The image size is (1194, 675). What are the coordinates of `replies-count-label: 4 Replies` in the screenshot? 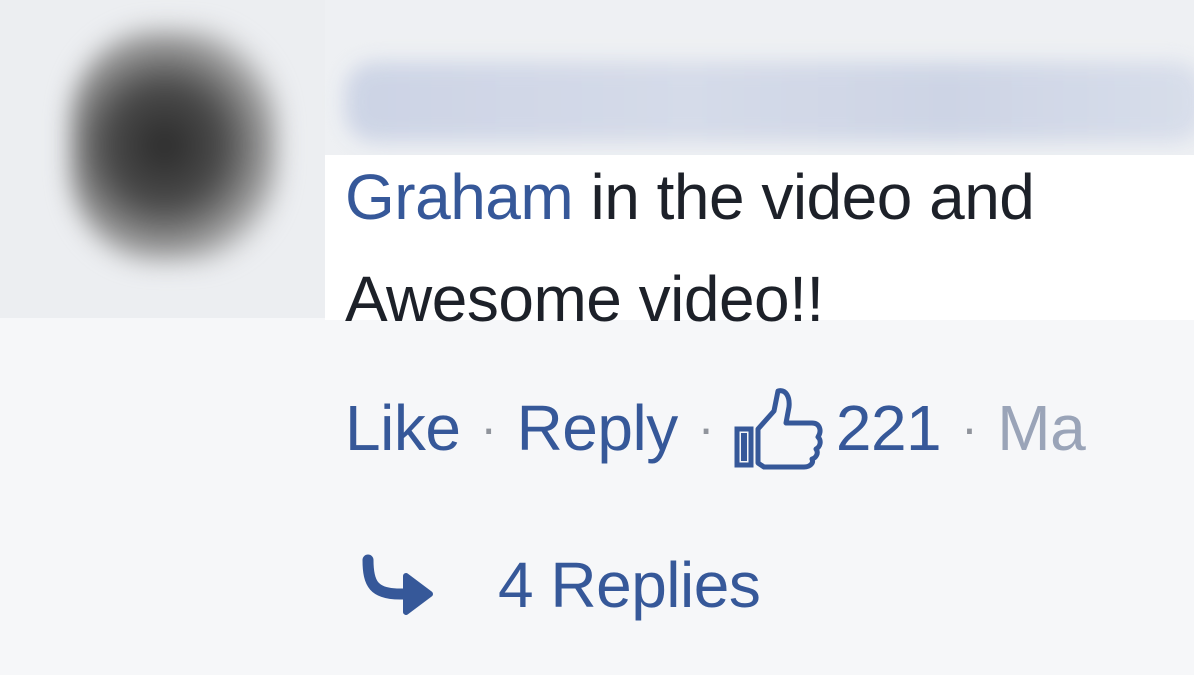 It's located at (629, 585).